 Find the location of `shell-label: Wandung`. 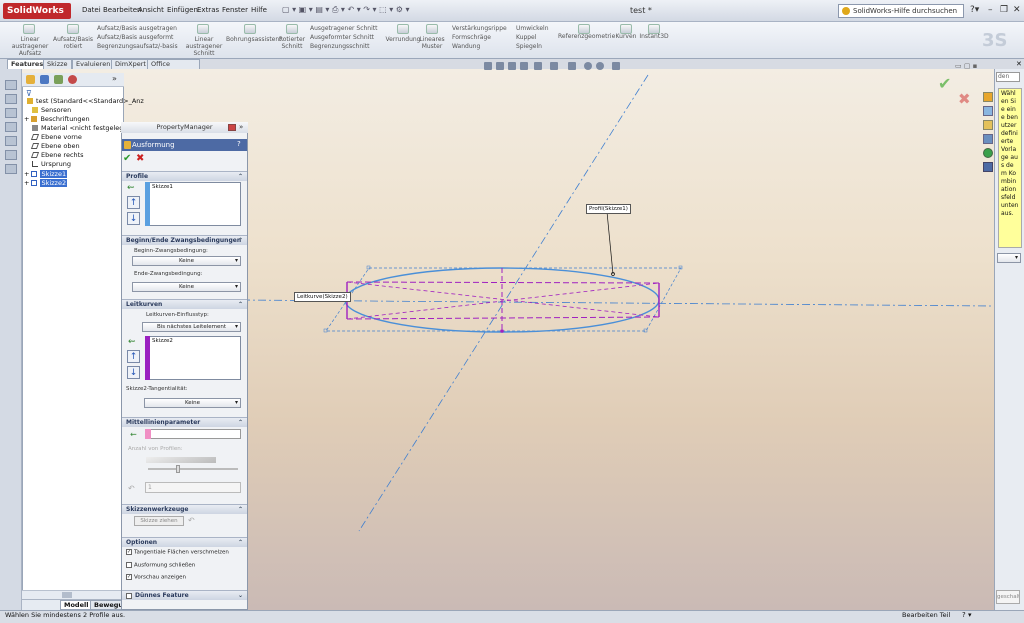

shell-label: Wandung is located at coordinates (479, 46).